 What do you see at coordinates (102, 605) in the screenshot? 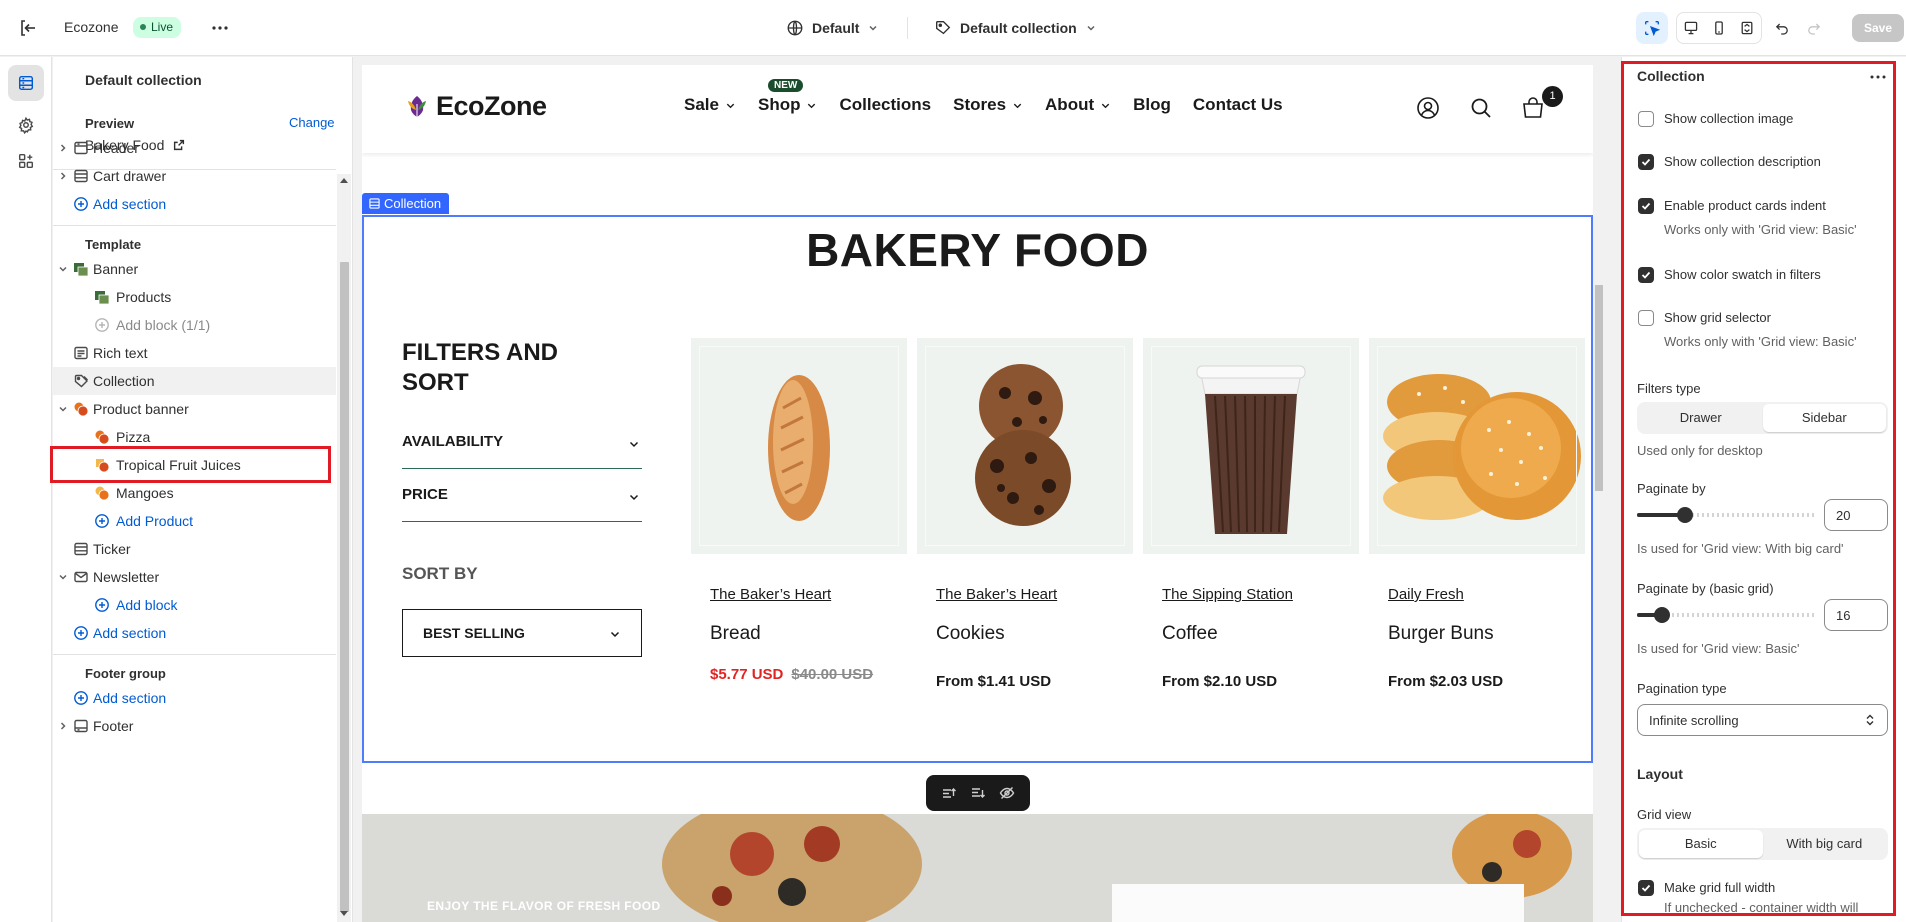
I see `plus-circle-icon` at bounding box center [102, 605].